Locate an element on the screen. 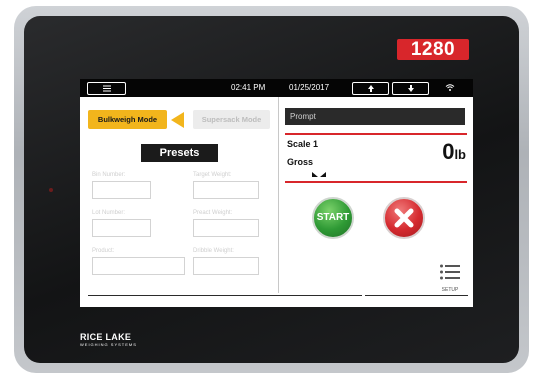  dribble-weight-label: Dribble Weight: is located at coordinates (213, 251).